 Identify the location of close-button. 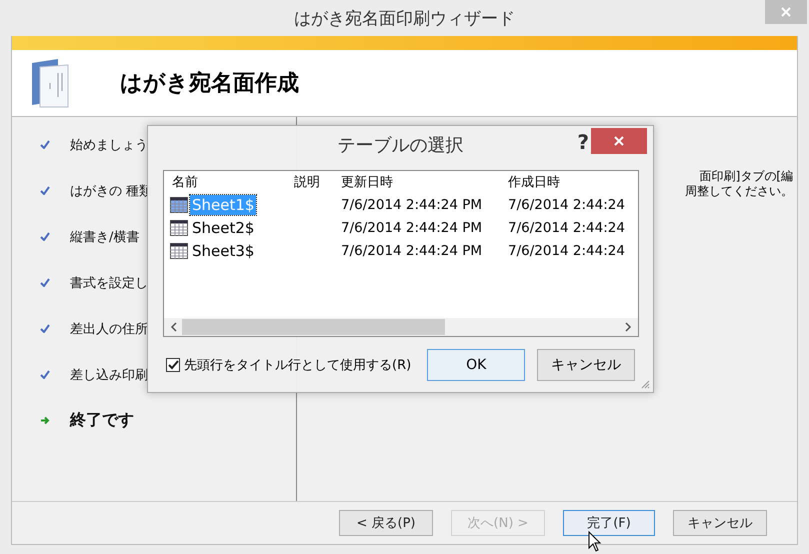
(619, 141).